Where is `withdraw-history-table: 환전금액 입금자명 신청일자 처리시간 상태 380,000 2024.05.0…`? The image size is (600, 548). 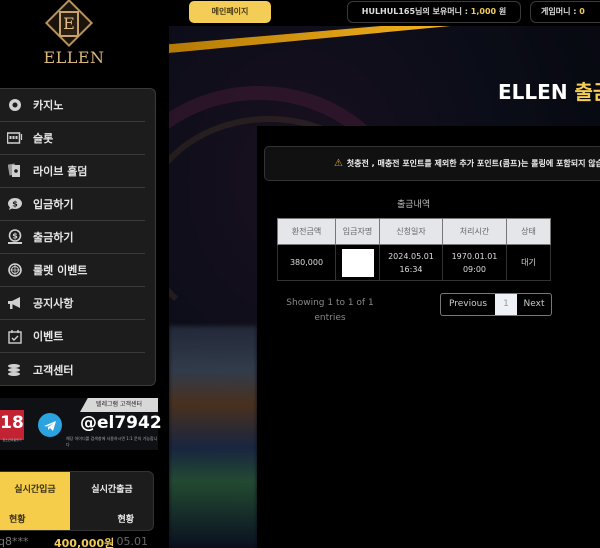
withdraw-history-table: 환전금액 입금자명 신청일자 처리시간 상태 380,000 2024.05.0… is located at coordinates (414, 249).